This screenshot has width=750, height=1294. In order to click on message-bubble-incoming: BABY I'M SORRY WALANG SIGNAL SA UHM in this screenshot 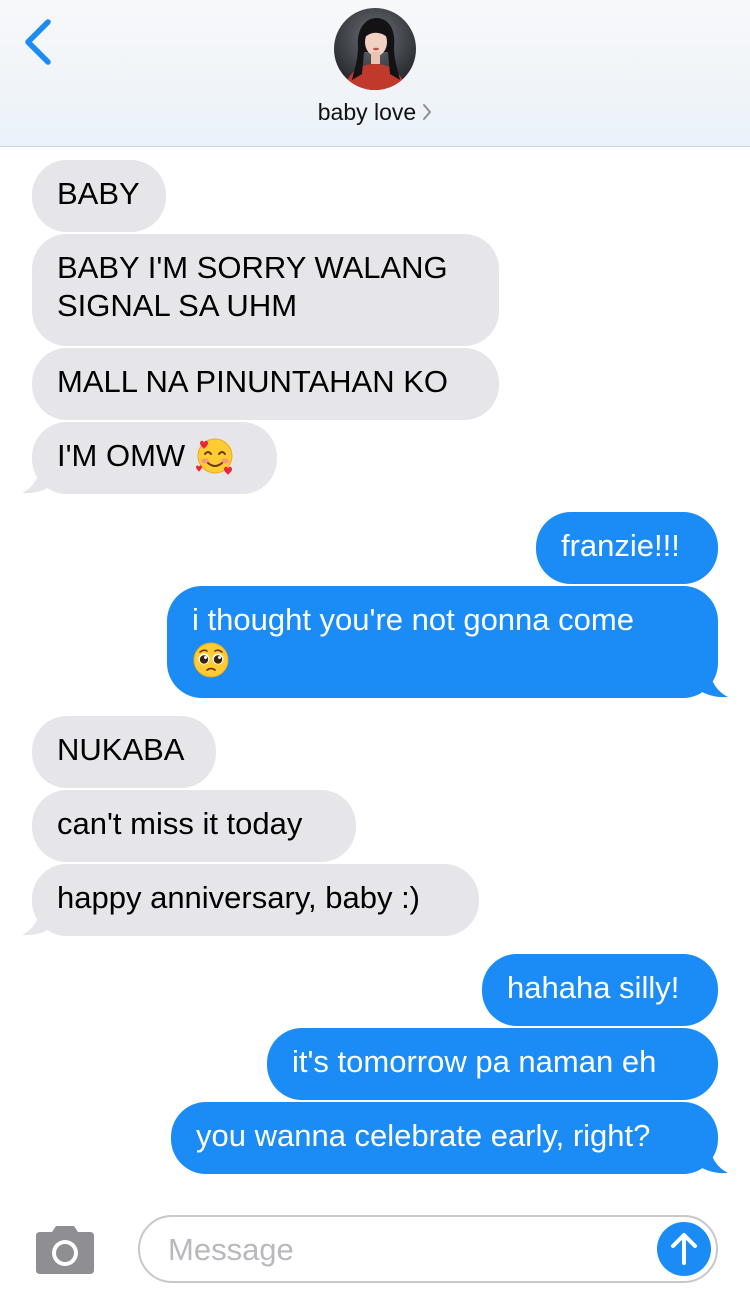, I will do `click(265, 290)`.